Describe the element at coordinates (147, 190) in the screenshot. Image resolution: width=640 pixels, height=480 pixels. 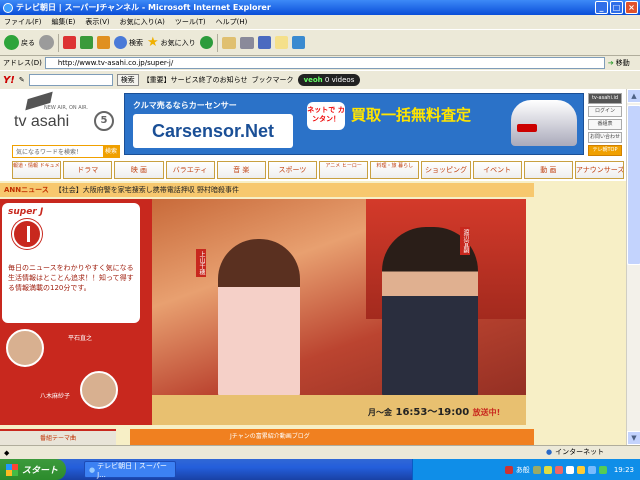
I see `news-headline: 【社会】大阪府警を家宅捜索し携帯電話押収 野村暗殺事件` at that location.